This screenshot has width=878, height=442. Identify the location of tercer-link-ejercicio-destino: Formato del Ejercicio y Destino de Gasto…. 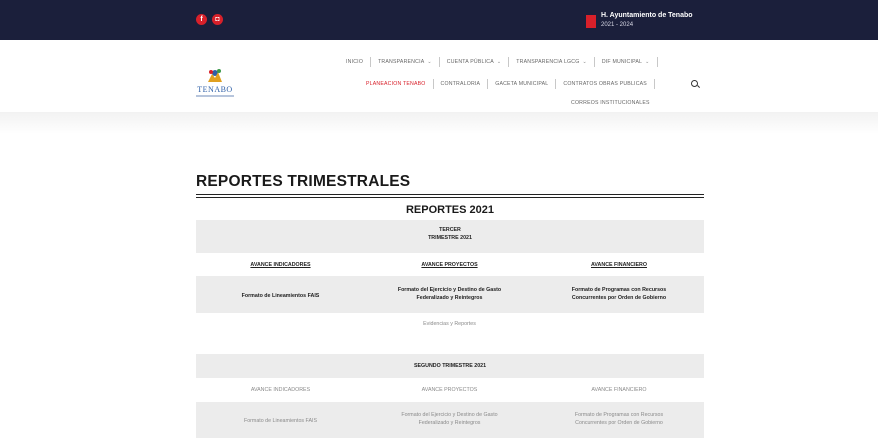
(449, 294).